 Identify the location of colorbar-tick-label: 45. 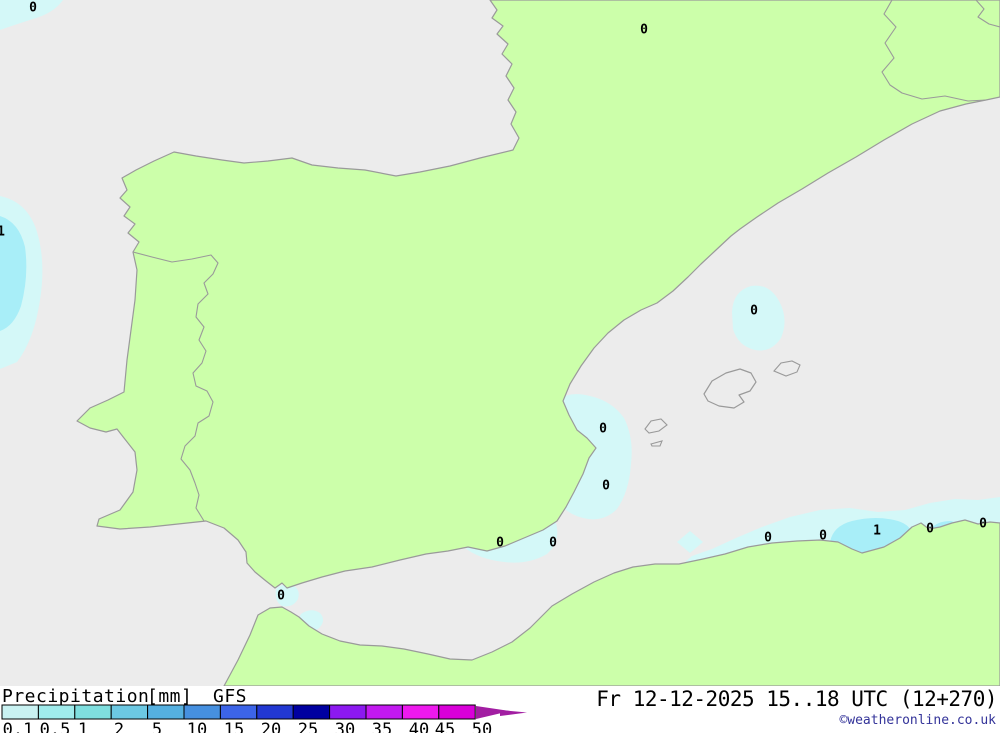
(445, 726).